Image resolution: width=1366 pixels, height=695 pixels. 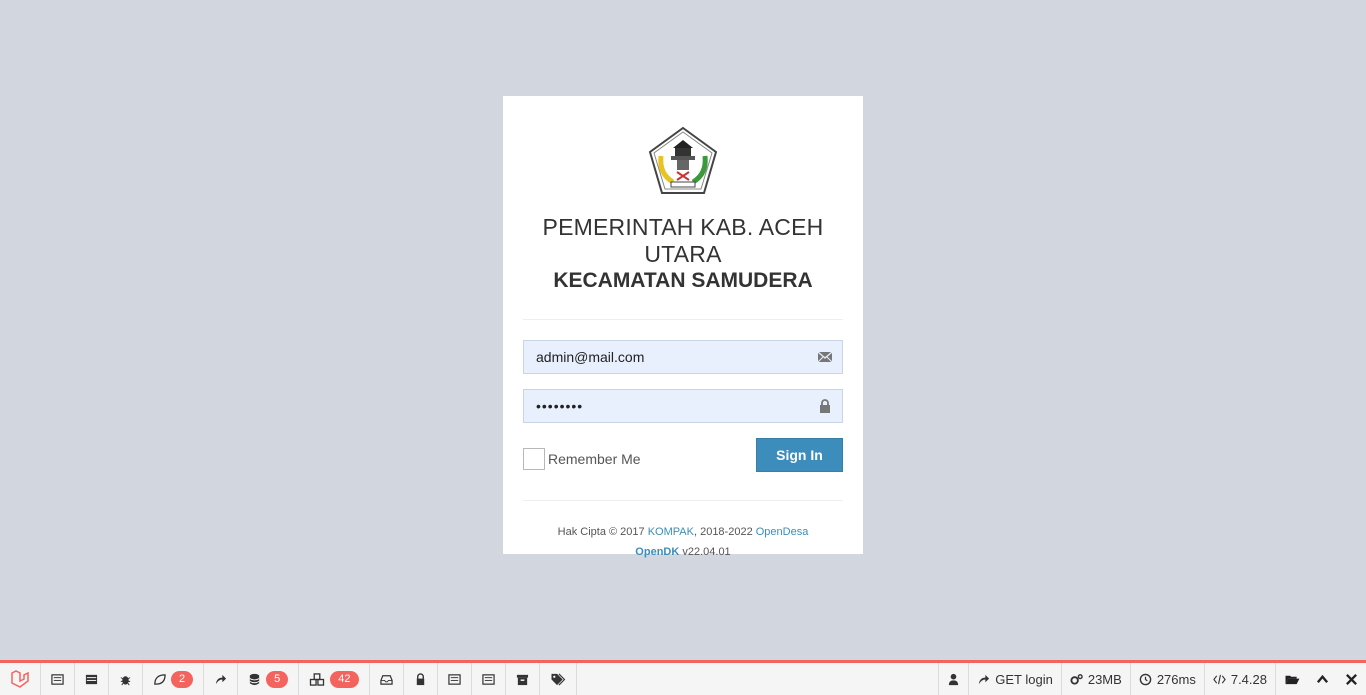 I want to click on email-field, so click(x=683, y=357).